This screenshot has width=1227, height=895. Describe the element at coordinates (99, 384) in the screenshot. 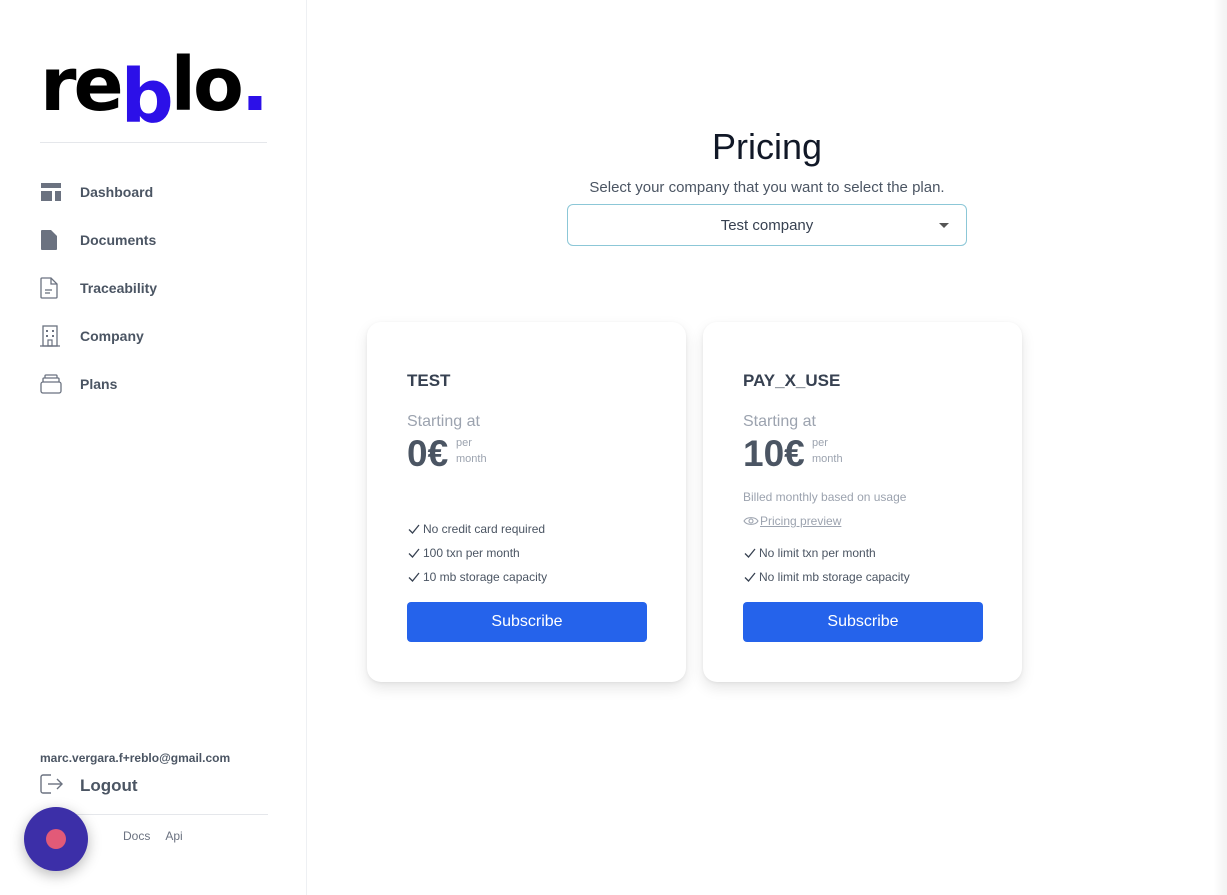

I see `sidebar-item-label: Plans` at that location.